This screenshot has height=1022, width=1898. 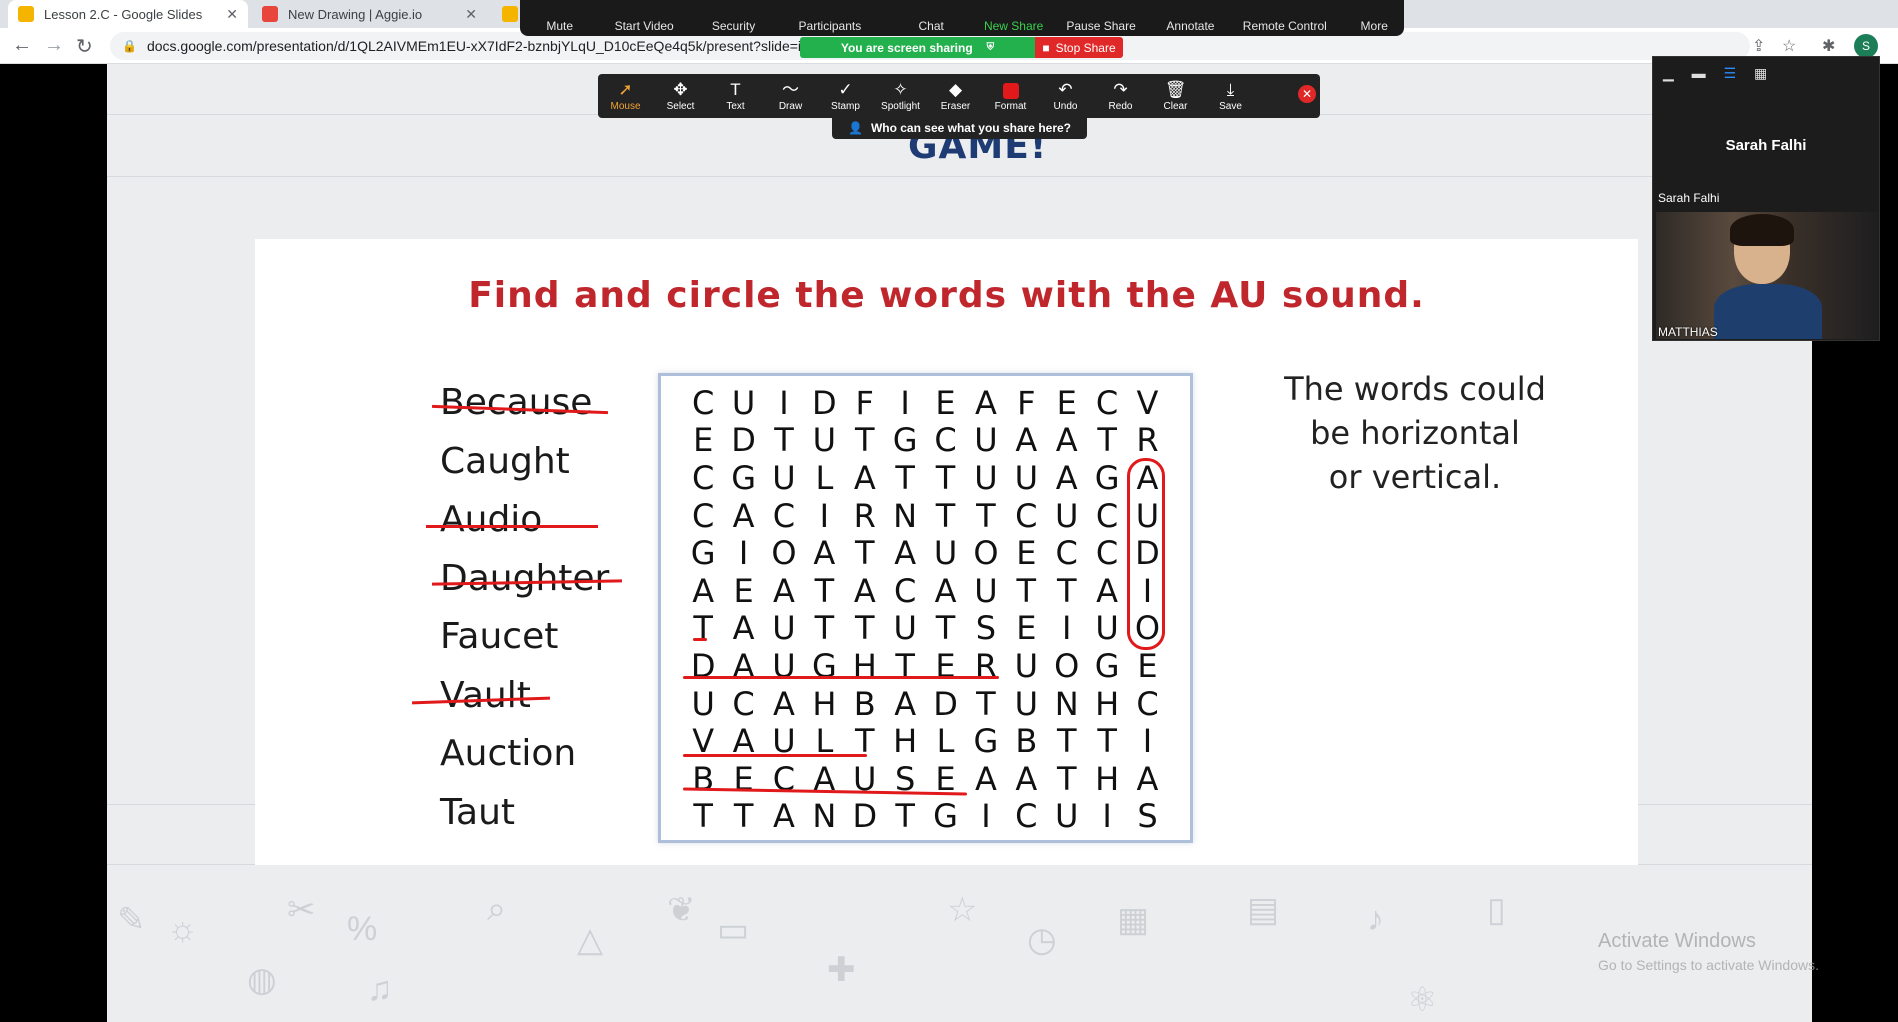 What do you see at coordinates (1789, 46) in the screenshot?
I see `bookmark-star-icon: ☆` at bounding box center [1789, 46].